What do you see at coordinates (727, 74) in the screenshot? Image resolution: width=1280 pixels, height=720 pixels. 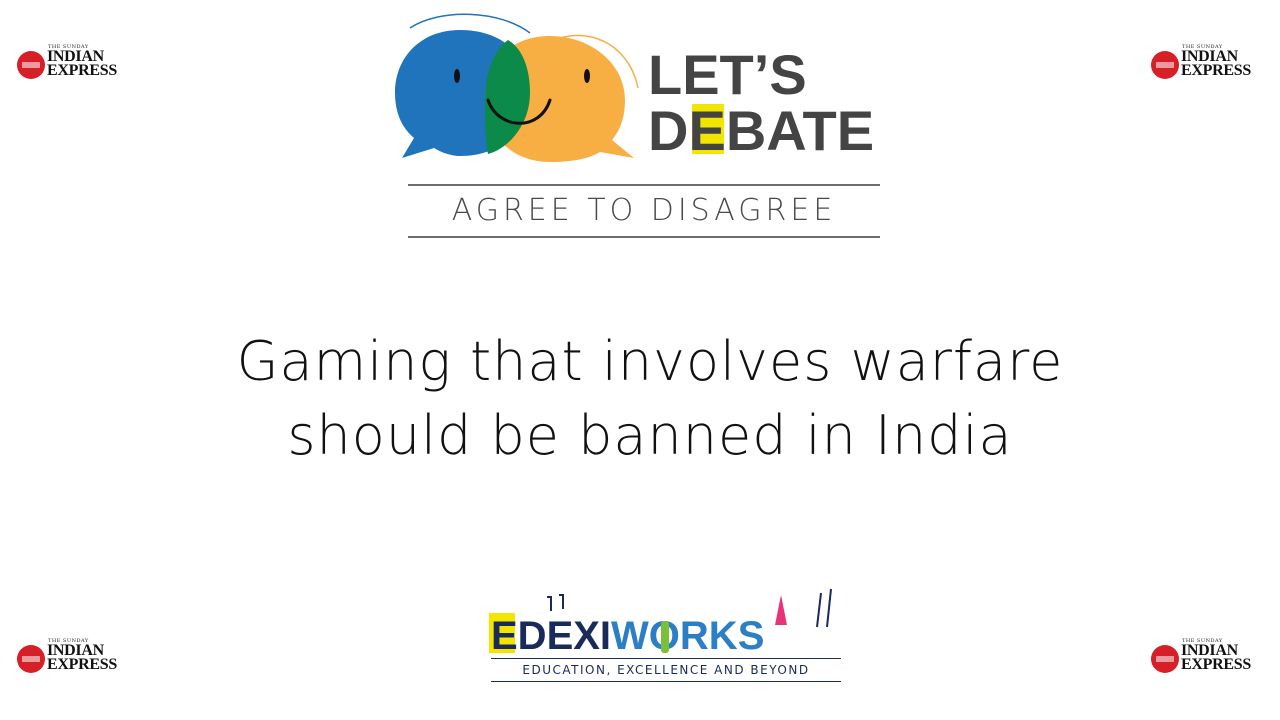 I see `title-line1: LET’S` at bounding box center [727, 74].